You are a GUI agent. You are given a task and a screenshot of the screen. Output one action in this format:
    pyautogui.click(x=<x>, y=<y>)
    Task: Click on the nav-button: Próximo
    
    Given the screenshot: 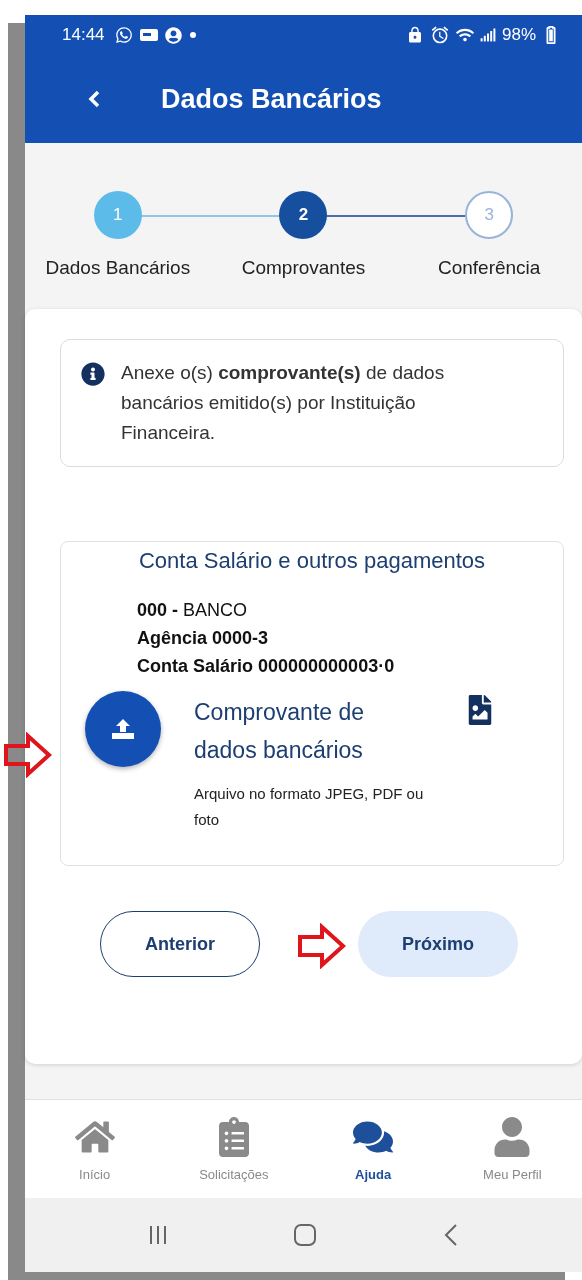 What is the action you would take?
    pyautogui.click(x=438, y=944)
    